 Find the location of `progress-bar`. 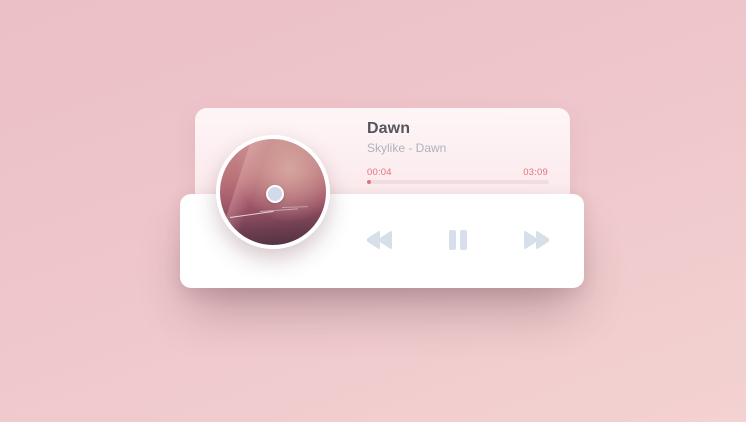

progress-bar is located at coordinates (458, 182).